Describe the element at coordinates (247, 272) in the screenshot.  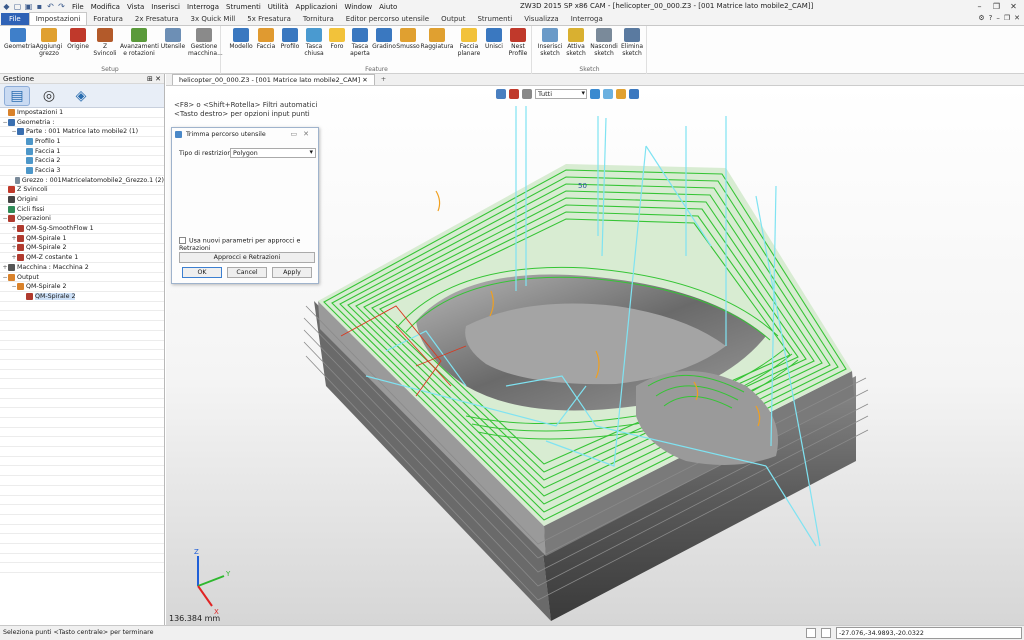
I see `cancel-button: Cancel` at that location.